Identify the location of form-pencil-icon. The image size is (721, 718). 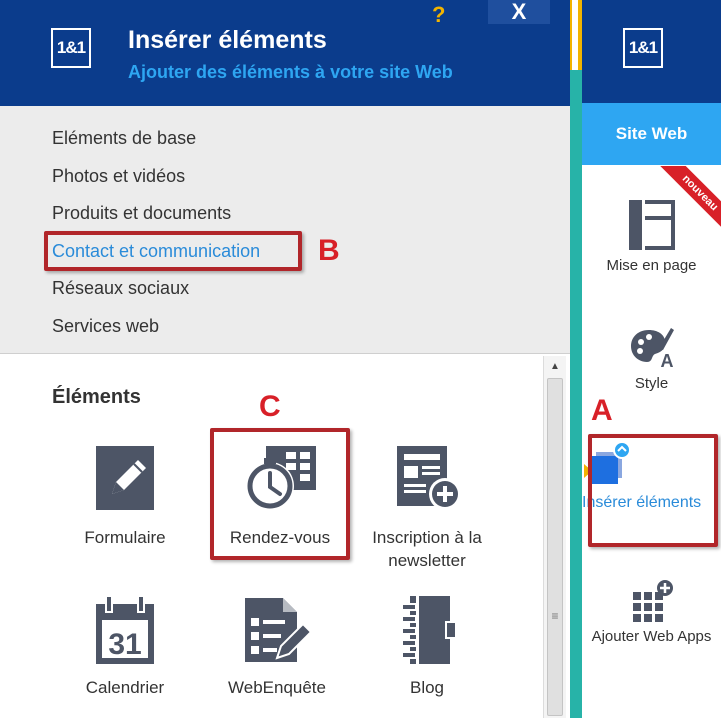
(125, 478).